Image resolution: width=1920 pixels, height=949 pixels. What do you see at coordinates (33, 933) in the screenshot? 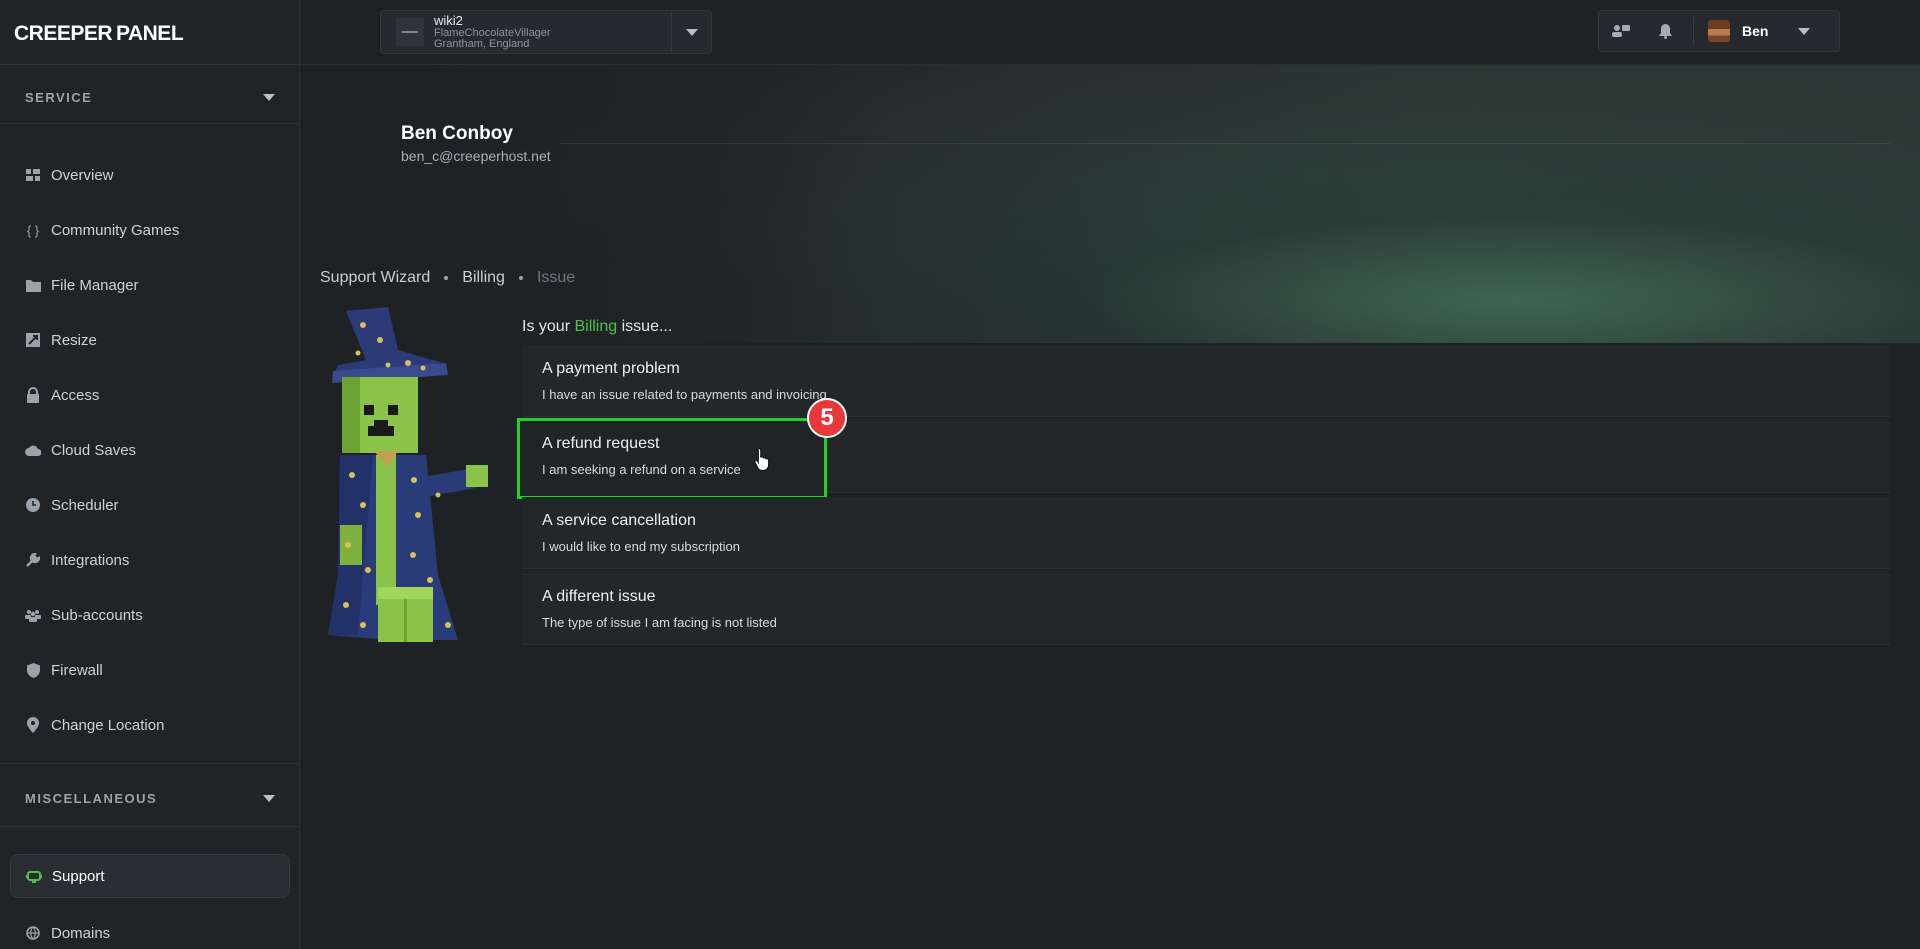
I see `globe-icon` at bounding box center [33, 933].